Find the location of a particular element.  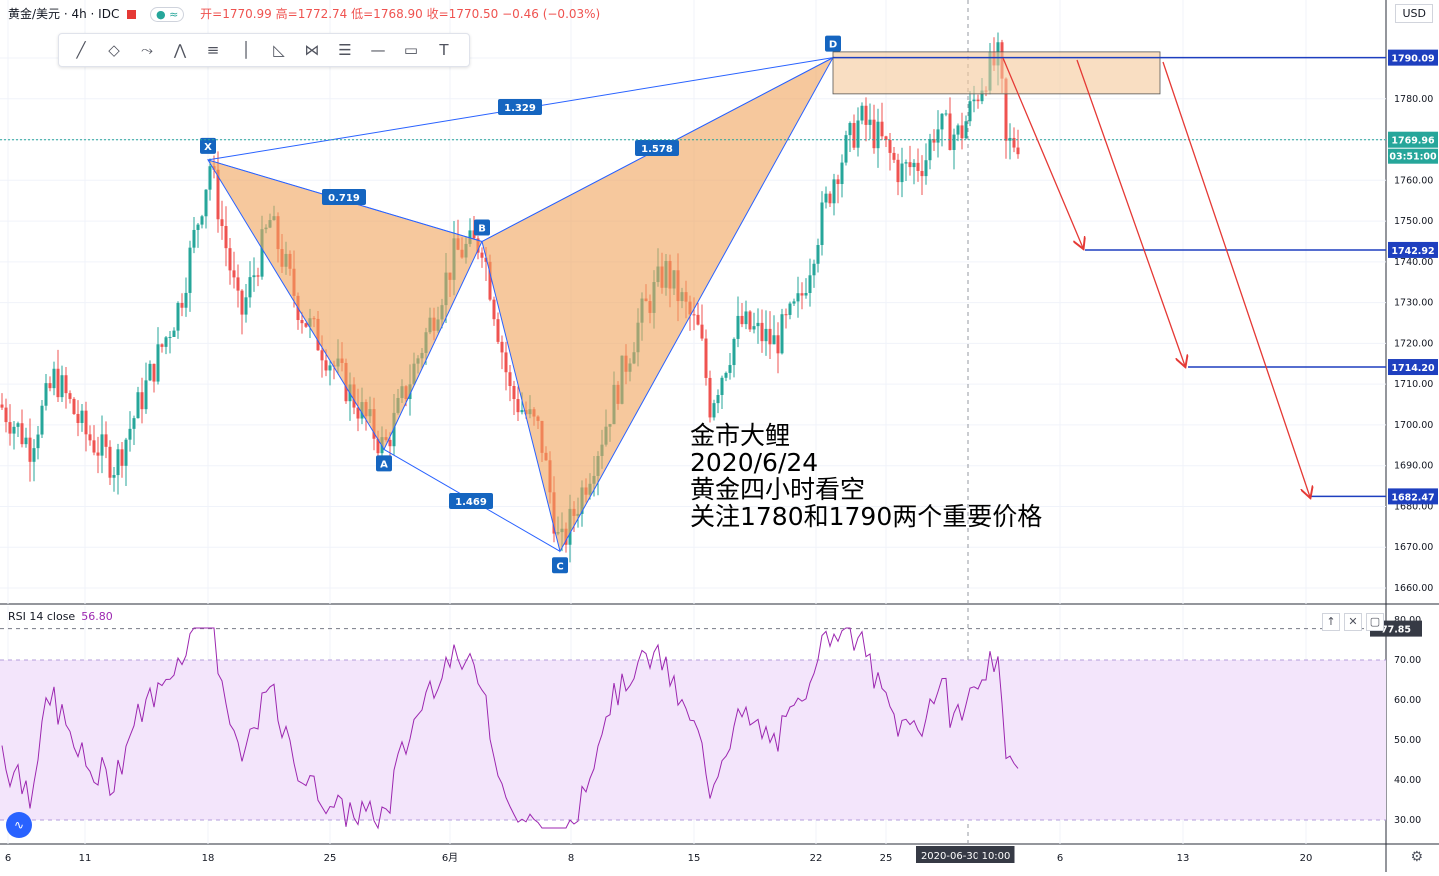

rsi-value: 56.80 is located at coordinates (97, 616).